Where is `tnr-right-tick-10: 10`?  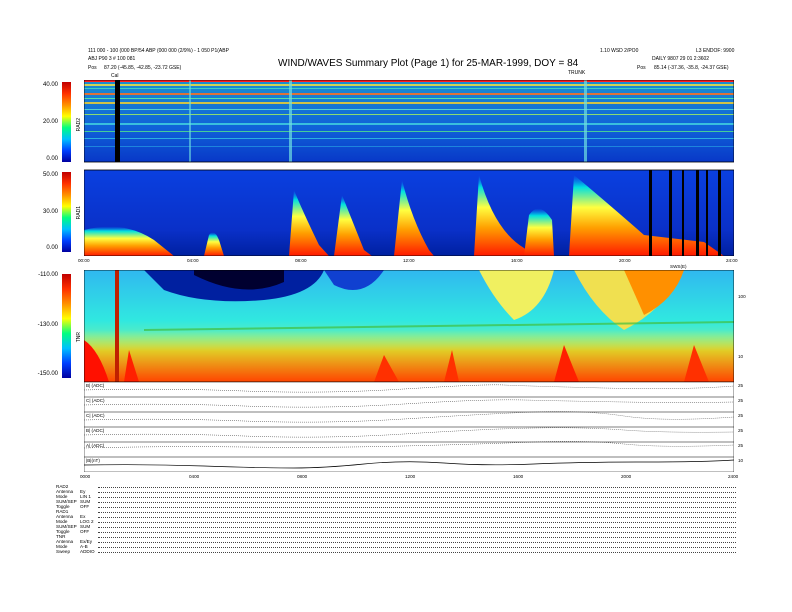
tnr-right-tick-10: 10 is located at coordinates (741, 356).